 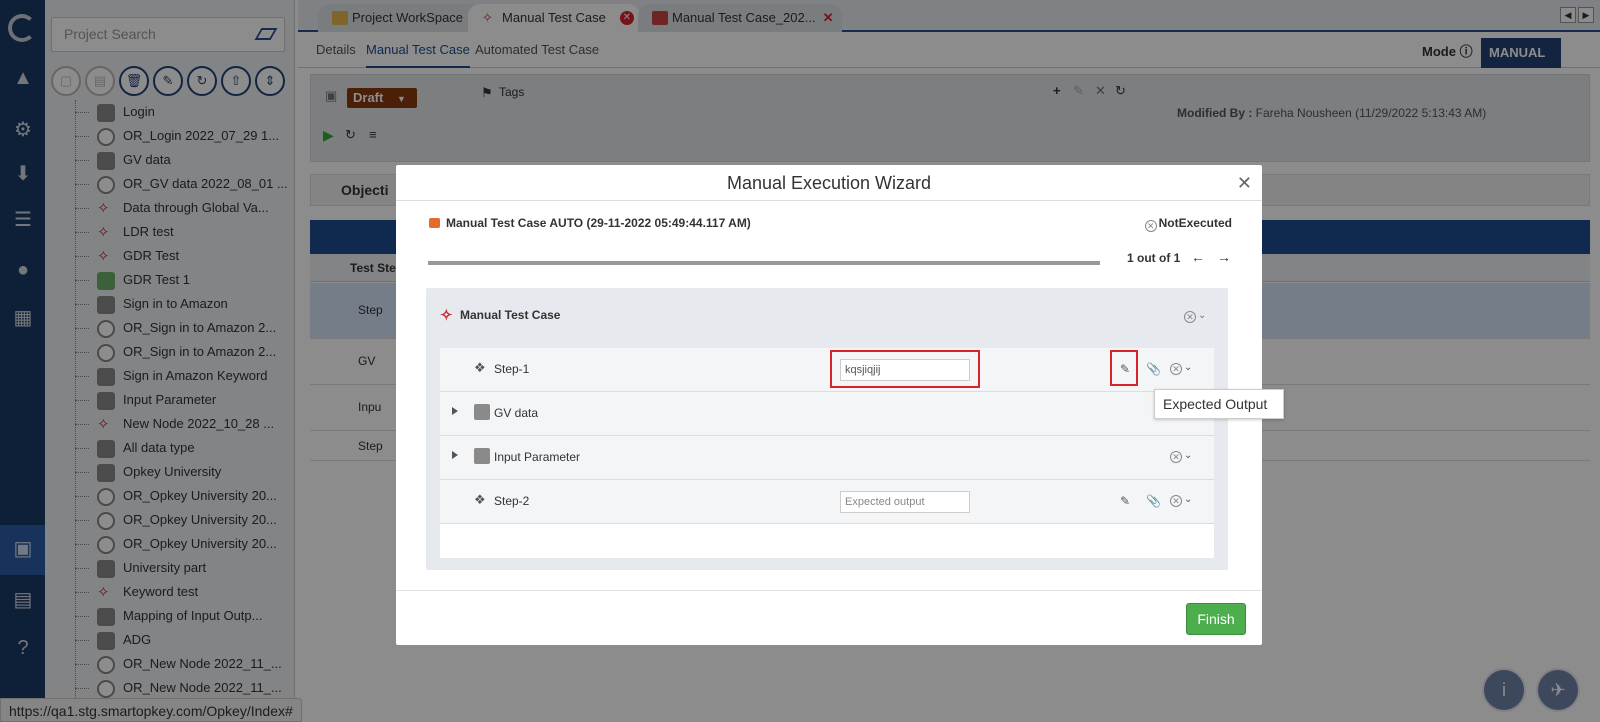 I want to click on not-executed-icon: ✕, so click(x=1150, y=226).